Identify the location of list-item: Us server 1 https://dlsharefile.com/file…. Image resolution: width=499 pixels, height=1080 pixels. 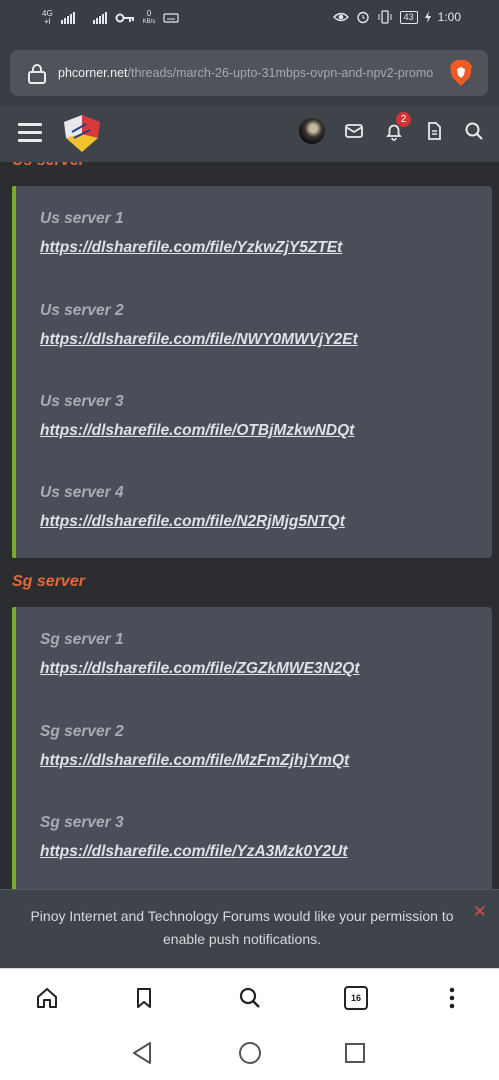
(191, 233).